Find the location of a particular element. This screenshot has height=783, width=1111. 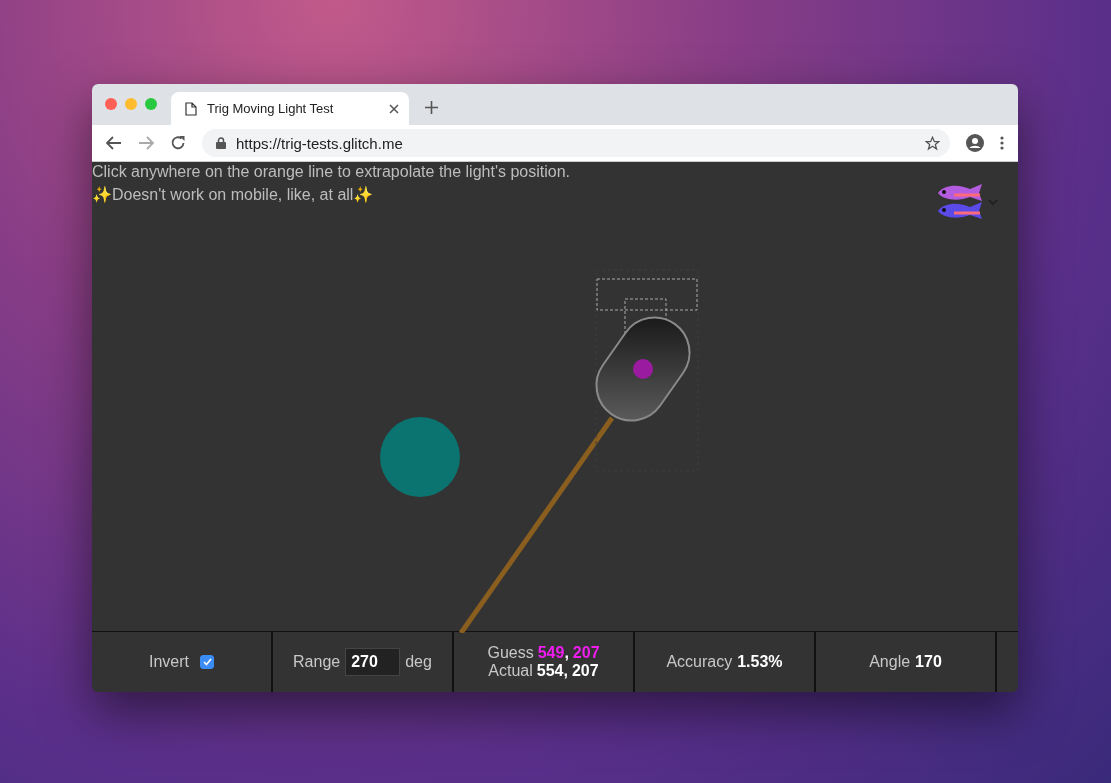

reload-icon is located at coordinates (178, 143).